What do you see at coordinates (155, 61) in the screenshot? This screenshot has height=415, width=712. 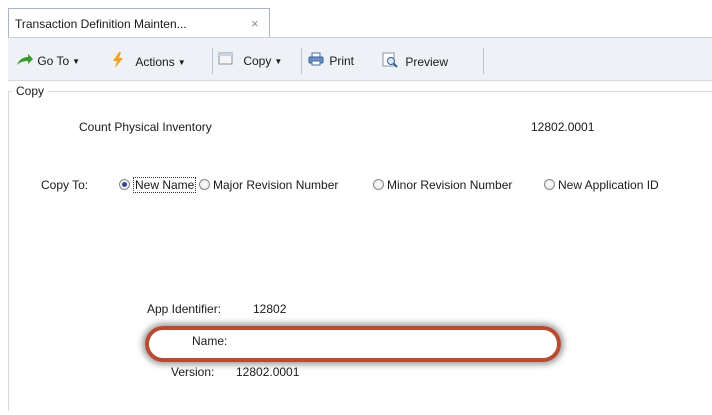 I see `actions-label: Actions` at bounding box center [155, 61].